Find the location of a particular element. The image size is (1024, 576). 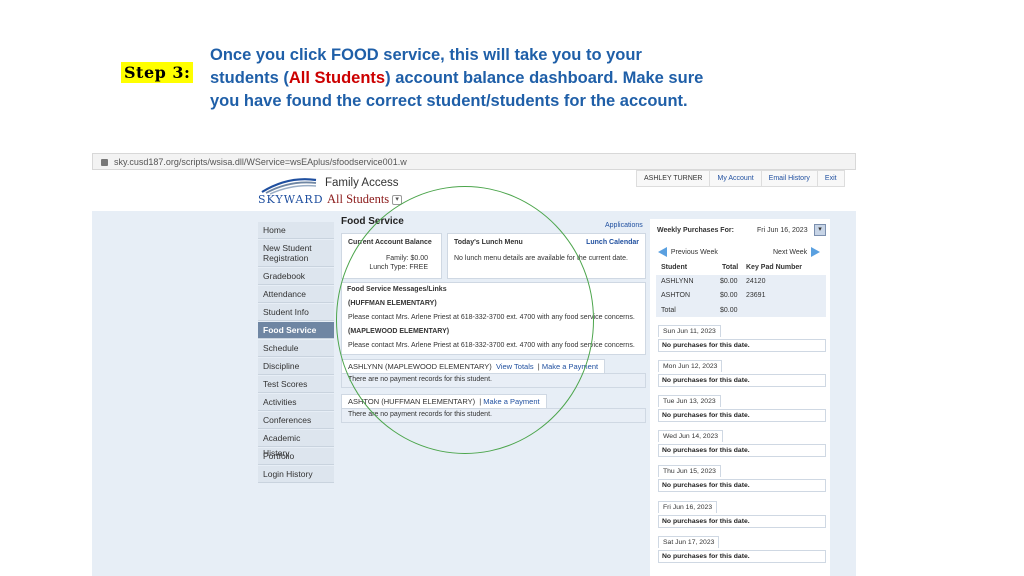

day-date-thu: Thu Jun 15, 2023 is located at coordinates (689, 471).